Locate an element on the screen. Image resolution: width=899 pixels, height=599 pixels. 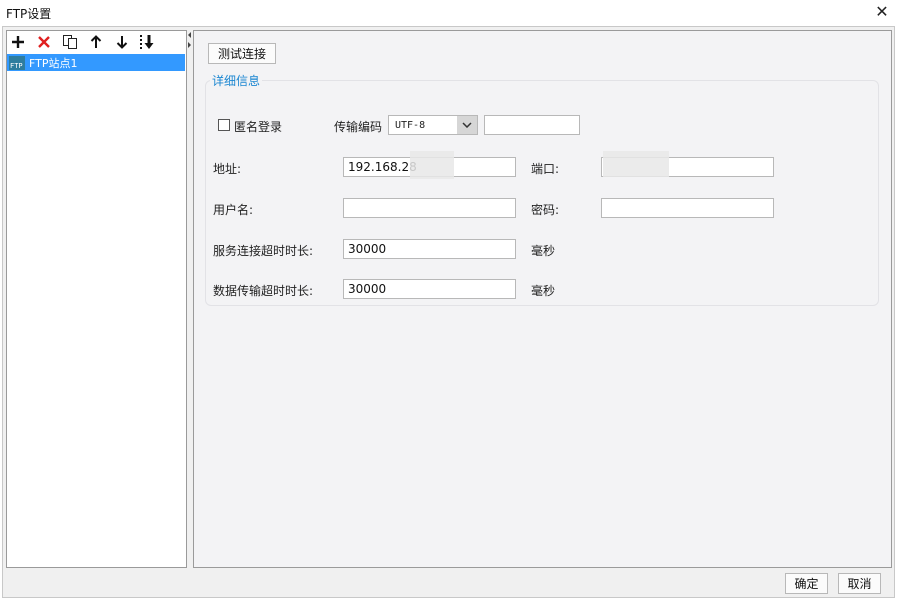
tree-item-ftp-site: FTP FTP站点1 is located at coordinates (96, 62).